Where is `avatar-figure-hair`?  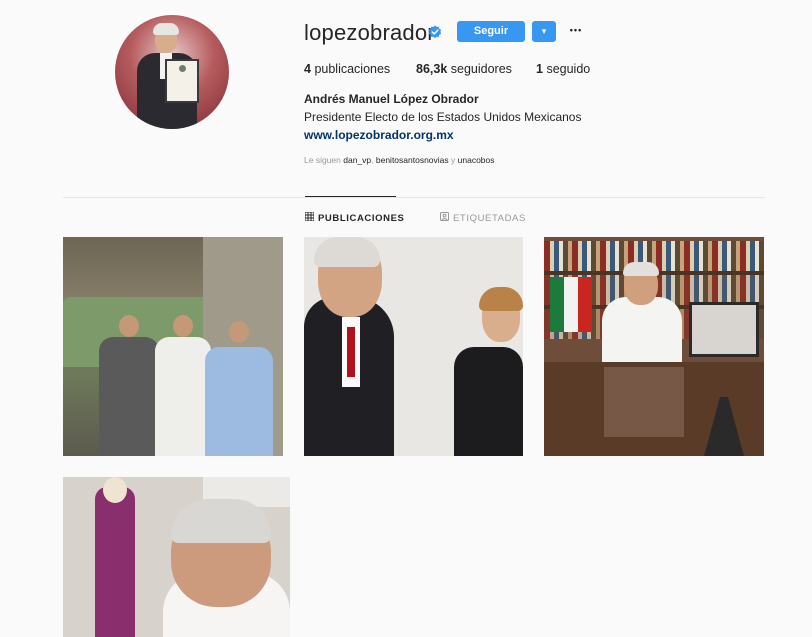
avatar-figure-hair is located at coordinates (166, 29).